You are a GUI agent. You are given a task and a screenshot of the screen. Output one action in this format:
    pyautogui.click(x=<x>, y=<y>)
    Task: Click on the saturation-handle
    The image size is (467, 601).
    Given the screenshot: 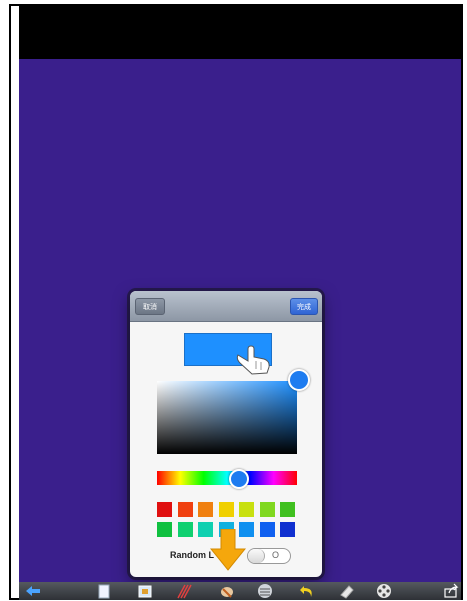 What is the action you would take?
    pyautogui.click(x=299, y=380)
    